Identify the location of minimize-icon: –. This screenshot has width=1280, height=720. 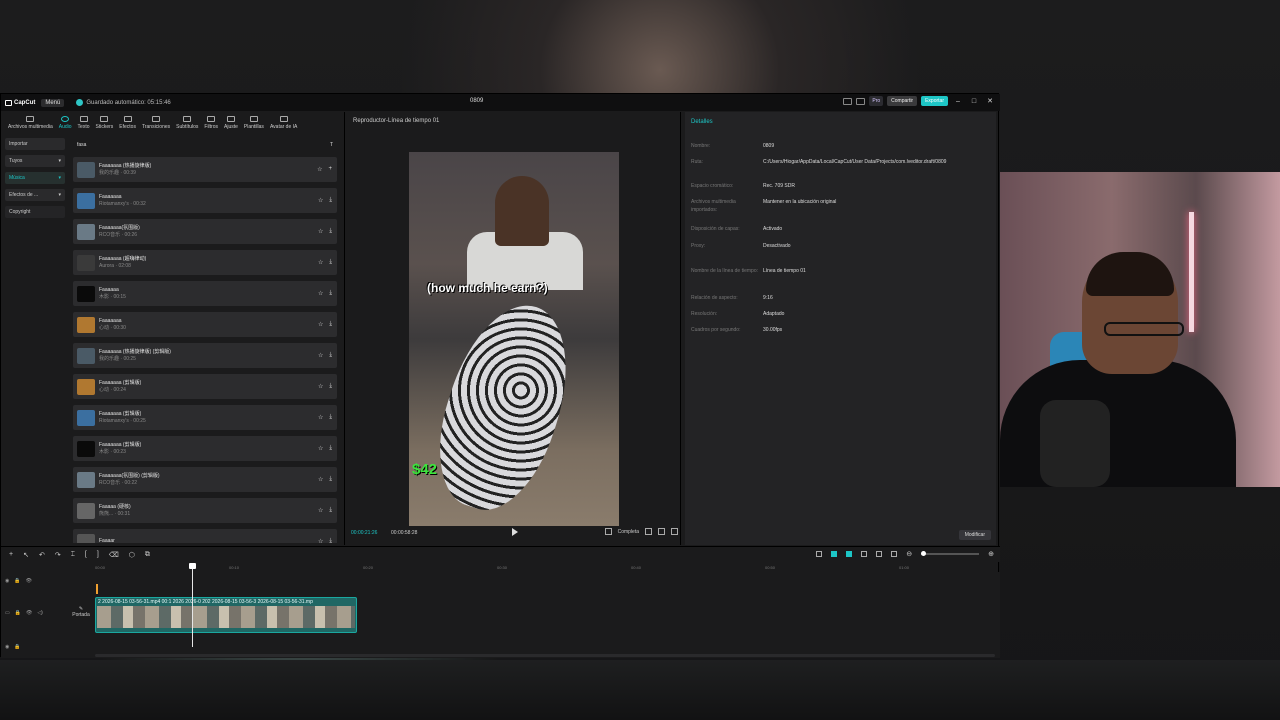
(958, 101).